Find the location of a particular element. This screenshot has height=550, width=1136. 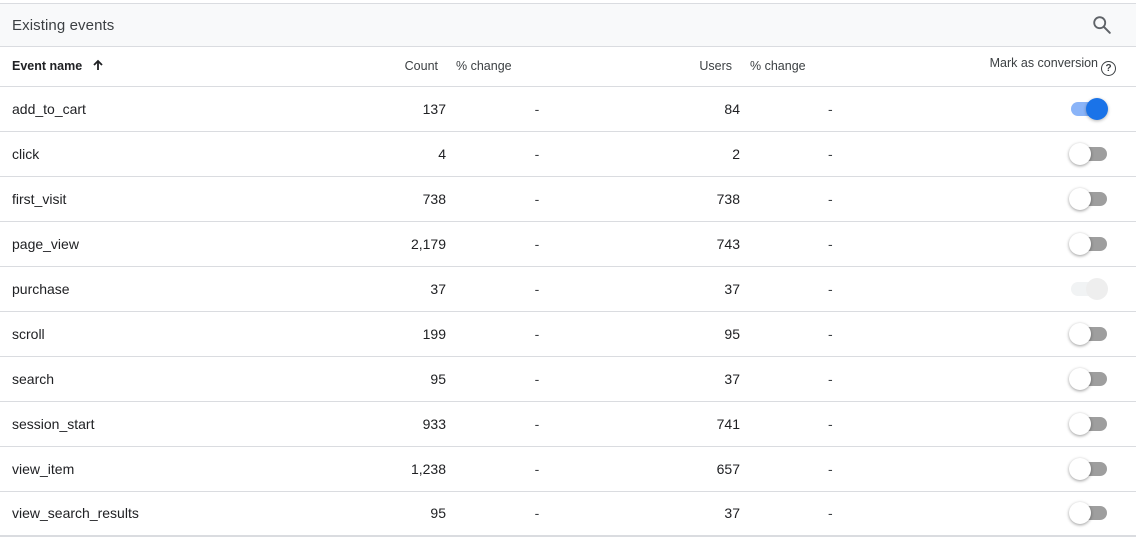

event-name-cell: session_start is located at coordinates (165, 424).